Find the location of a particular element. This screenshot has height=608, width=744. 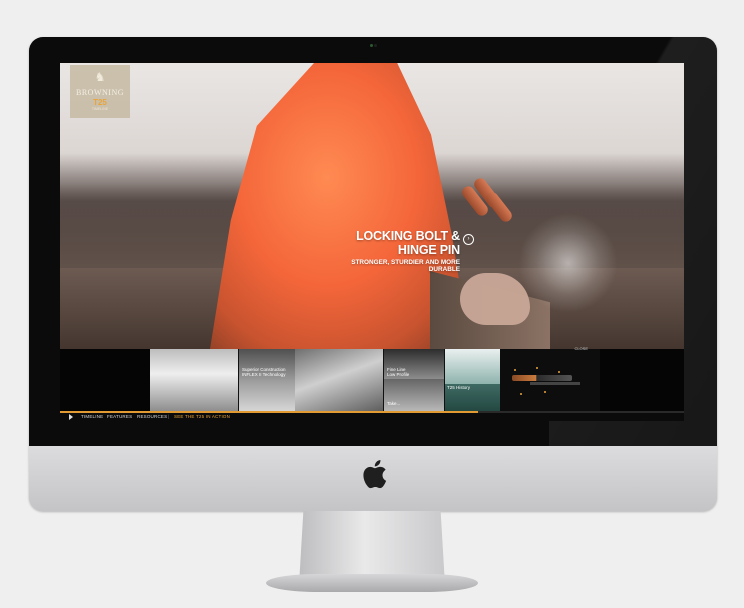

monitor-stand-base is located at coordinates (372, 583).